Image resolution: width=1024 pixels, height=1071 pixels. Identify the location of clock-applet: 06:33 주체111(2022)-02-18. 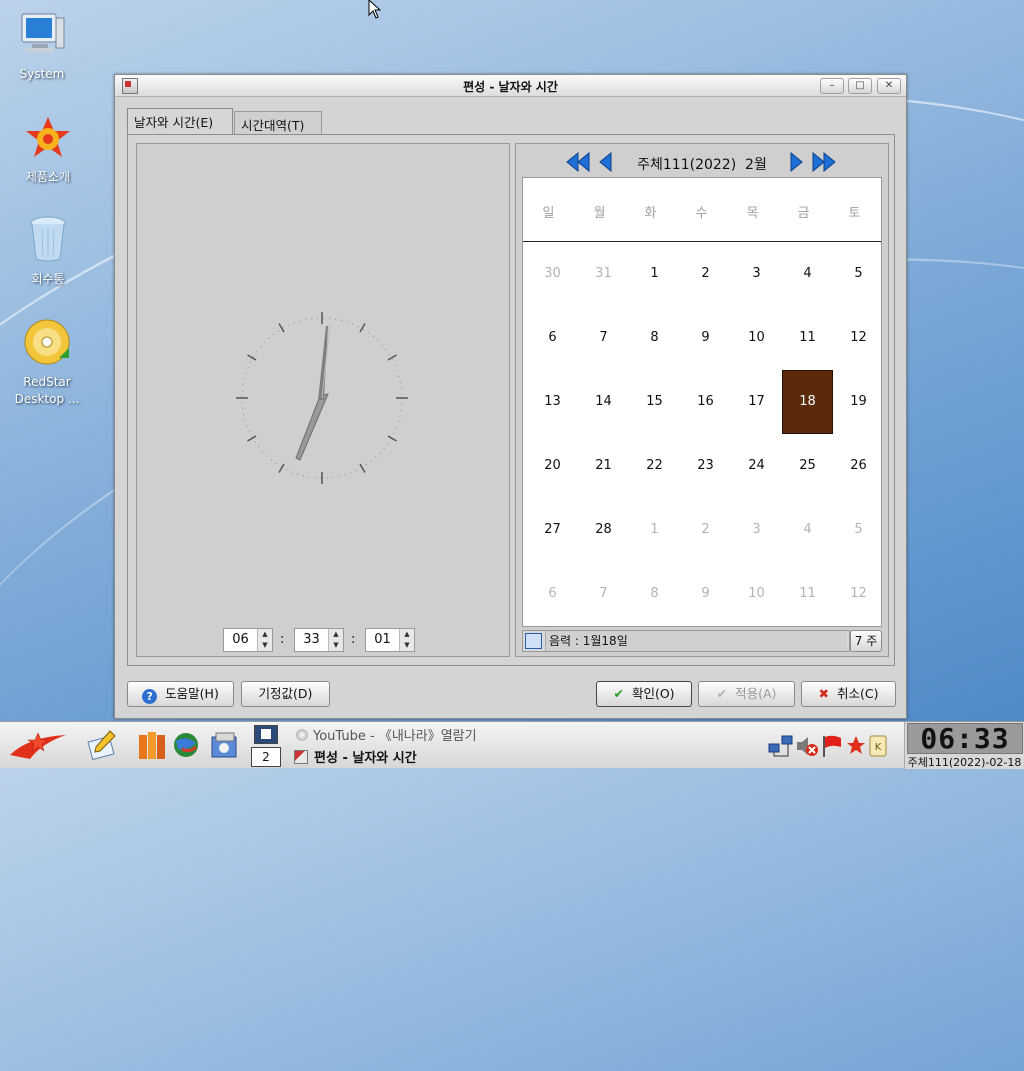
(964, 745).